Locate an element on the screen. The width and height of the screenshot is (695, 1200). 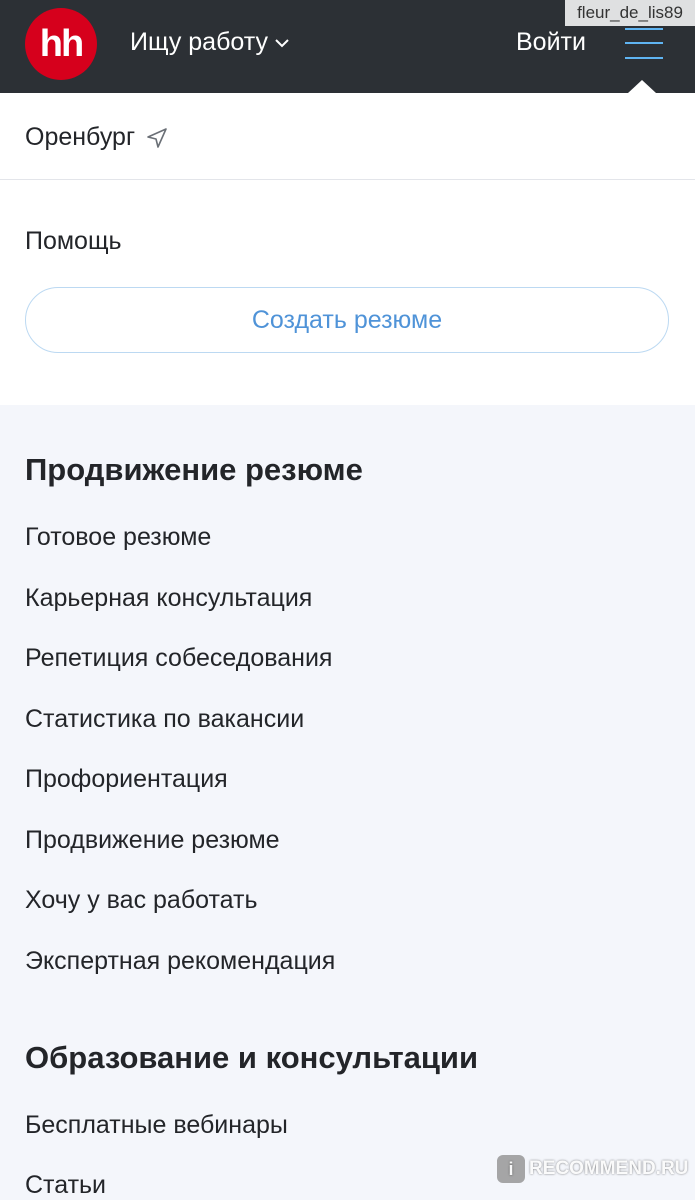
menu-item: Профориентация is located at coordinates (126, 779).